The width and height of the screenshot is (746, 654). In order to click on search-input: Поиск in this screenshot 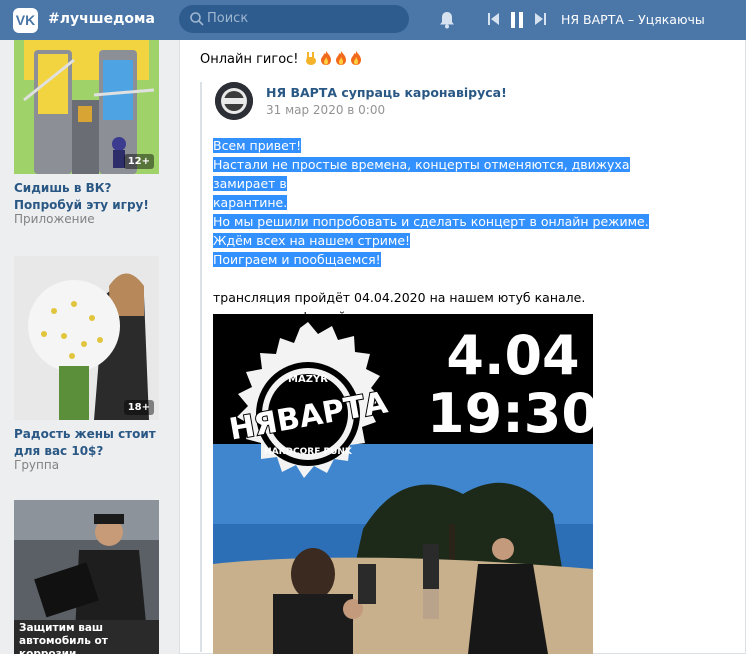, I will do `click(294, 19)`.